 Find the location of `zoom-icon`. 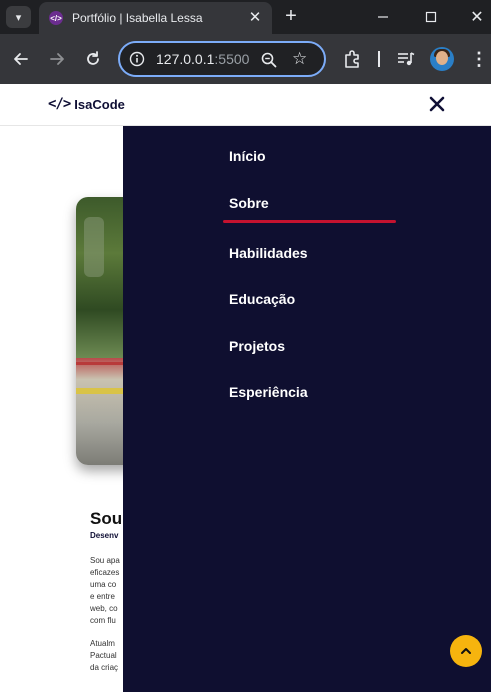

zoom-icon is located at coordinates (269, 60).